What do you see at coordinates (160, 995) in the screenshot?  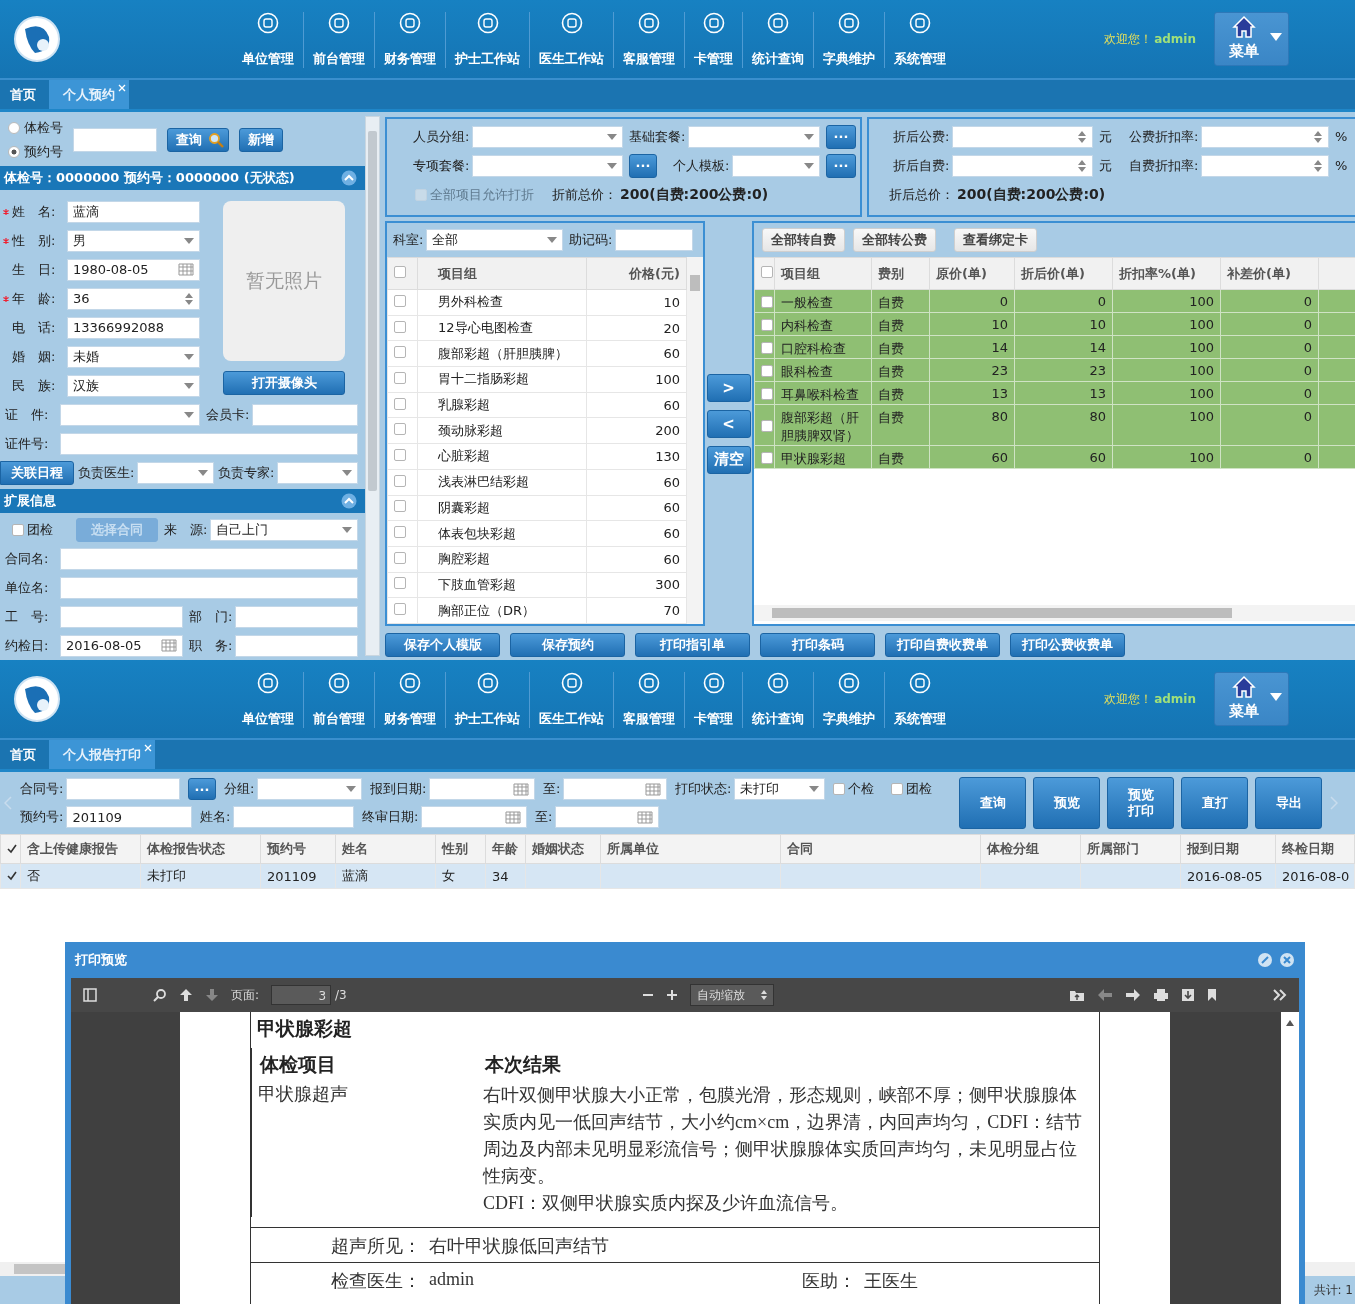 I see `search-icon` at bounding box center [160, 995].